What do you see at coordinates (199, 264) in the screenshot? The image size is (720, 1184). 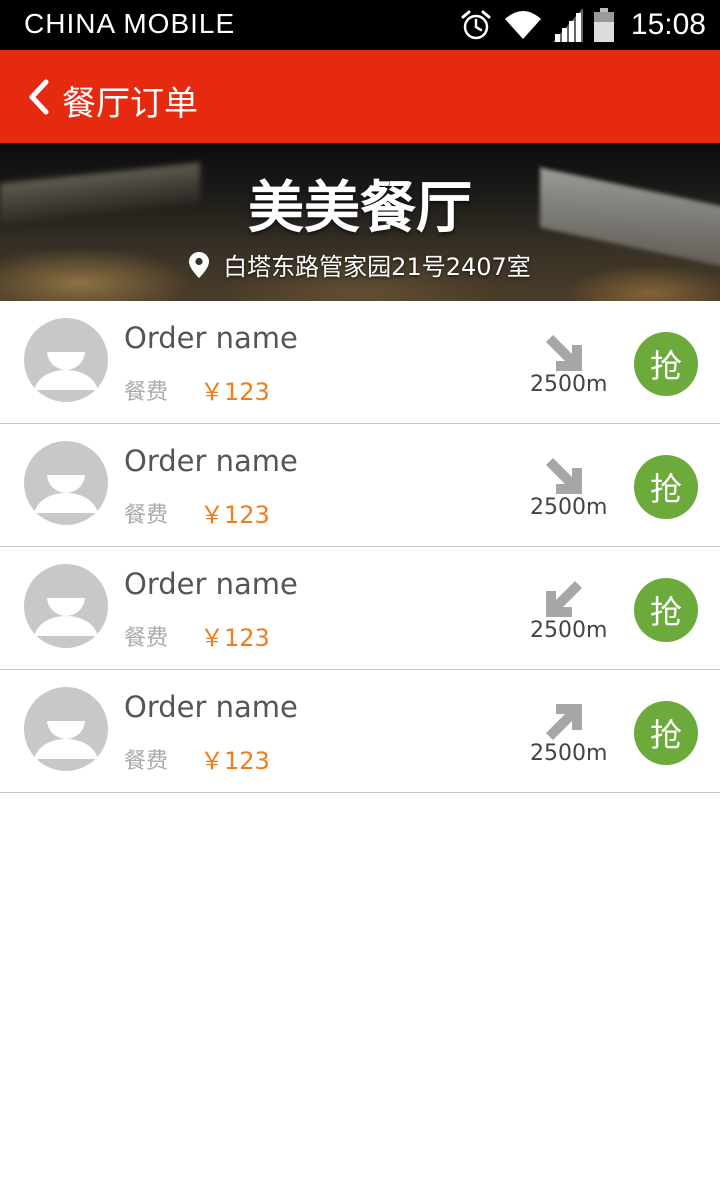 I see `map-pin-icon` at bounding box center [199, 264].